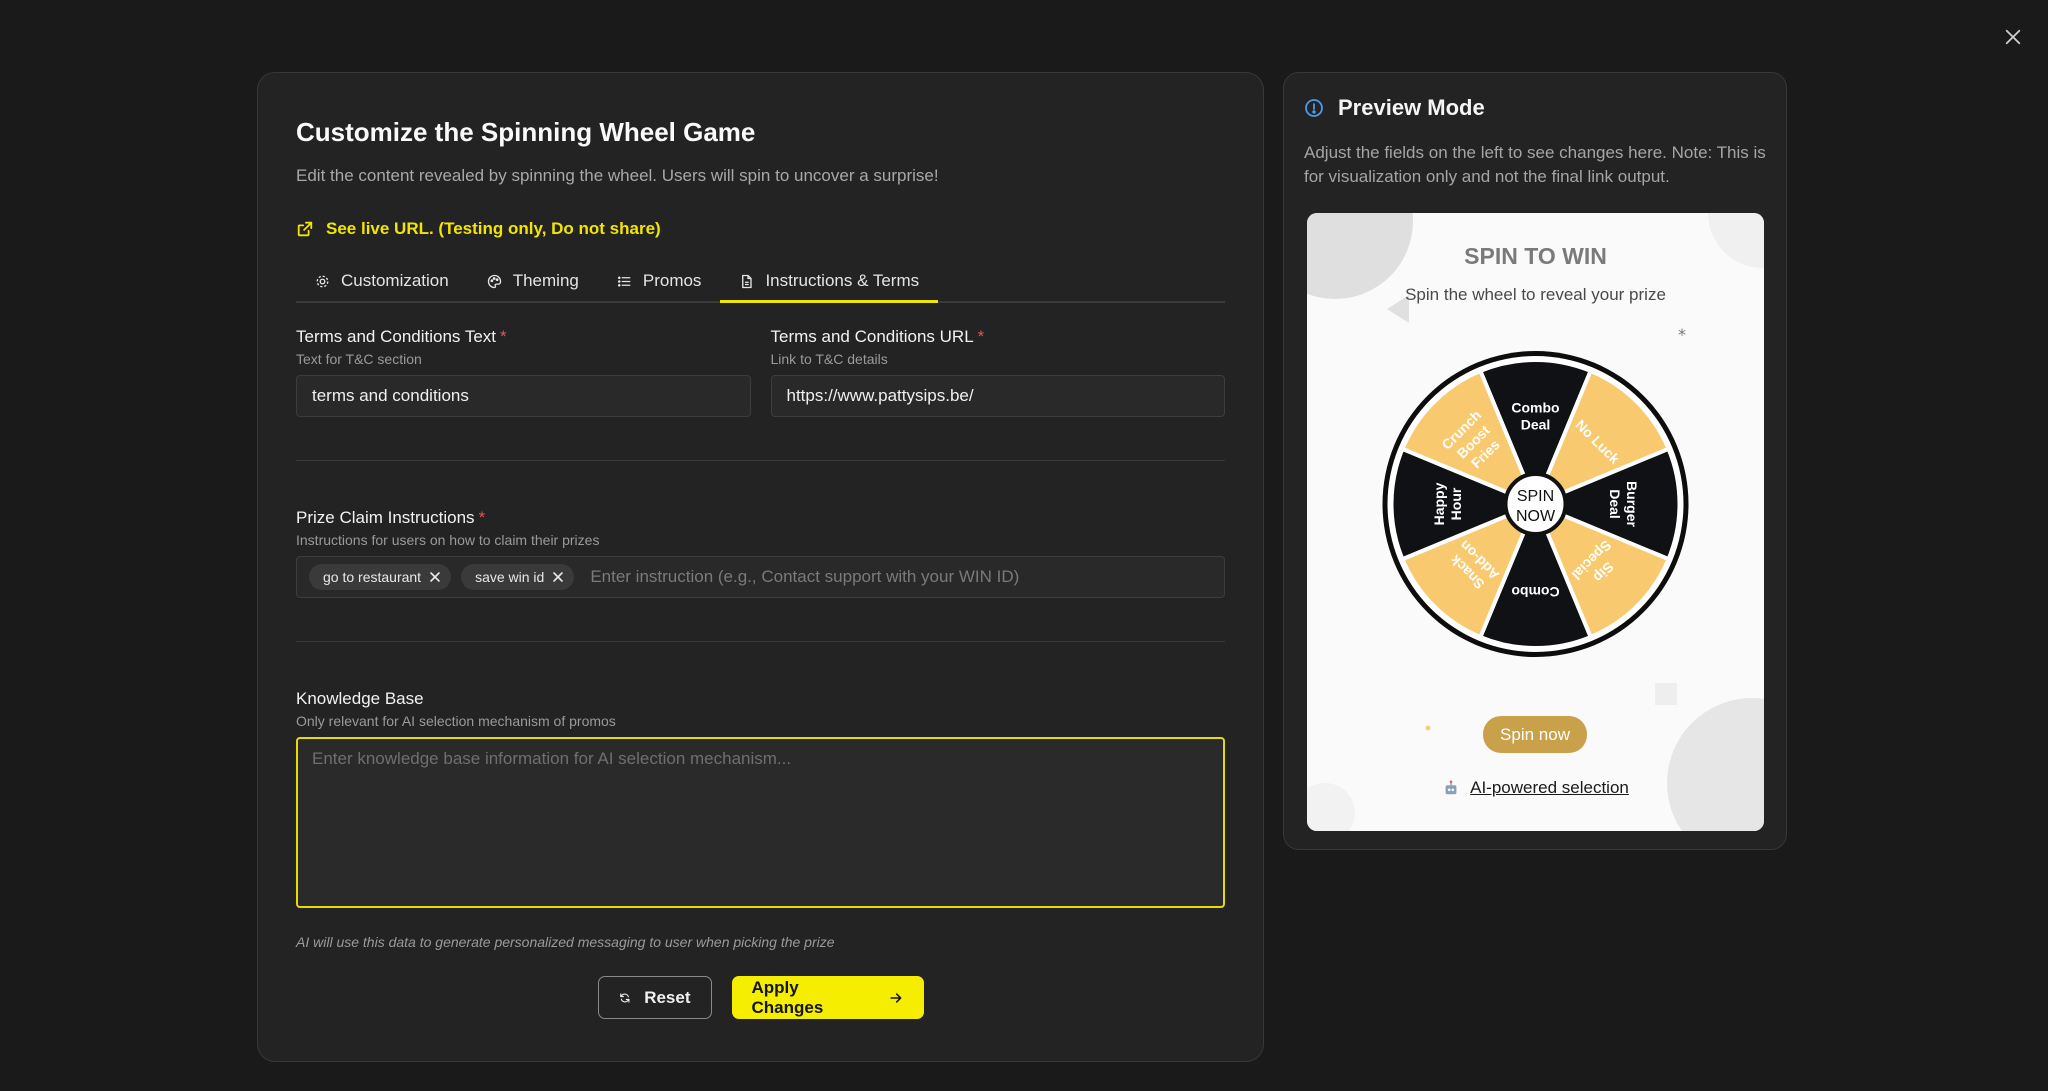 Image resolution: width=2048 pixels, height=1091 pixels. I want to click on ai-selection-link: AI-powered selection, so click(1549, 788).